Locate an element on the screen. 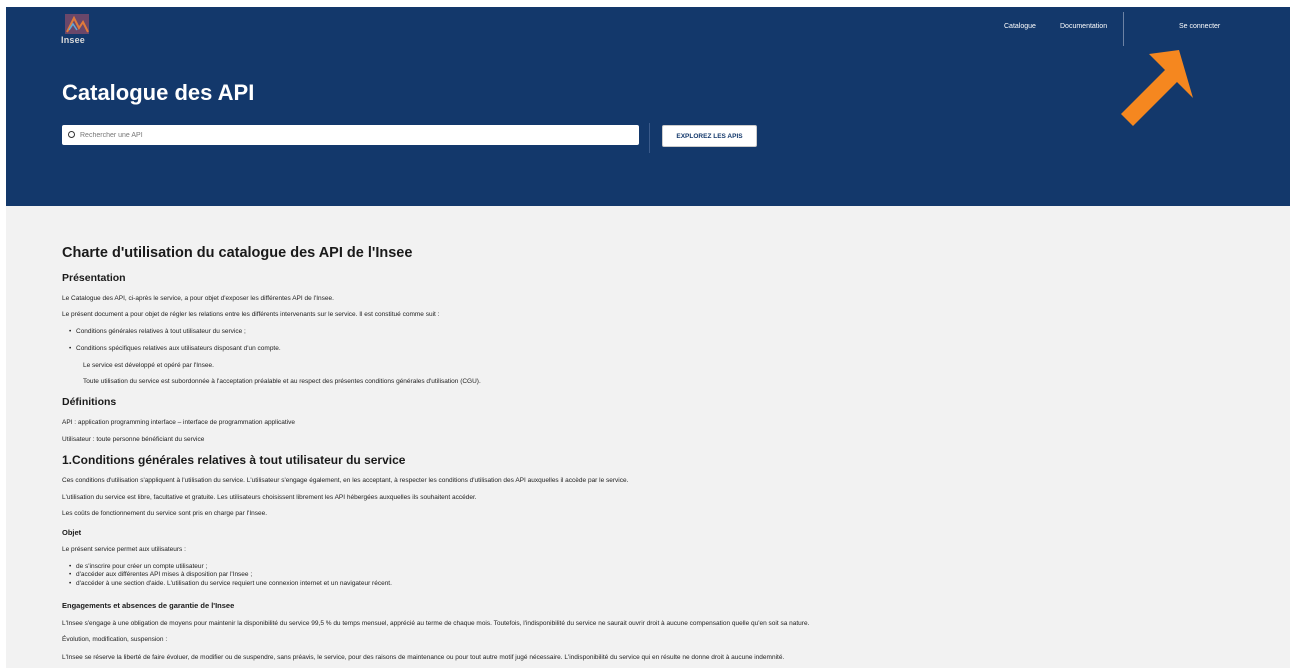 The height and width of the screenshot is (668, 1290). pointer-arrow-icon is located at coordinates (1157, 88).